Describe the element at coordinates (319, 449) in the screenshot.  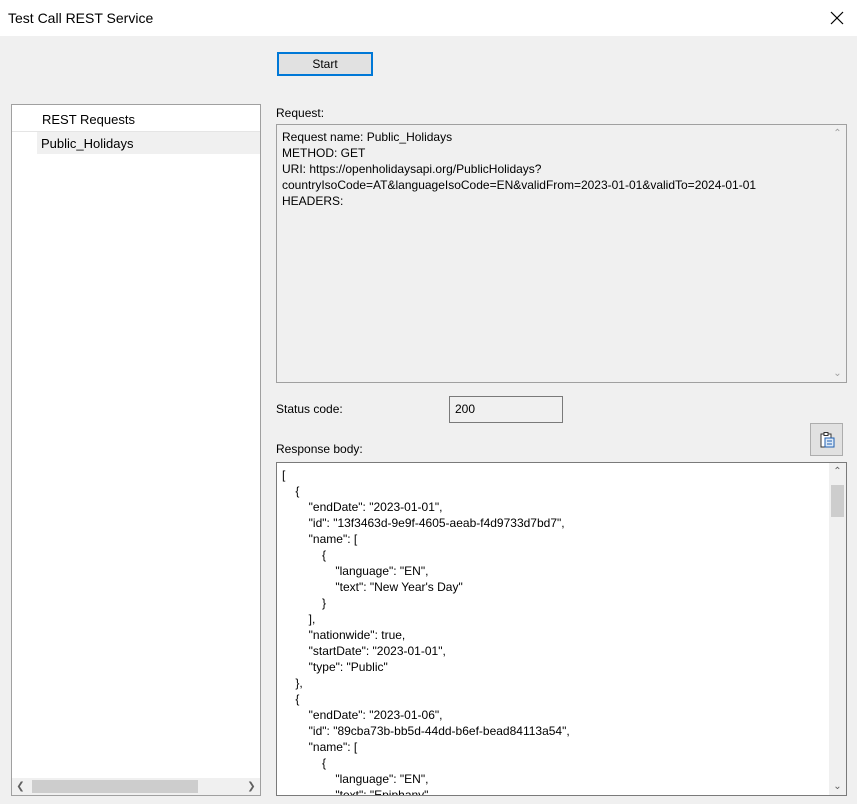
I see `response-body-label: Response body:` at that location.